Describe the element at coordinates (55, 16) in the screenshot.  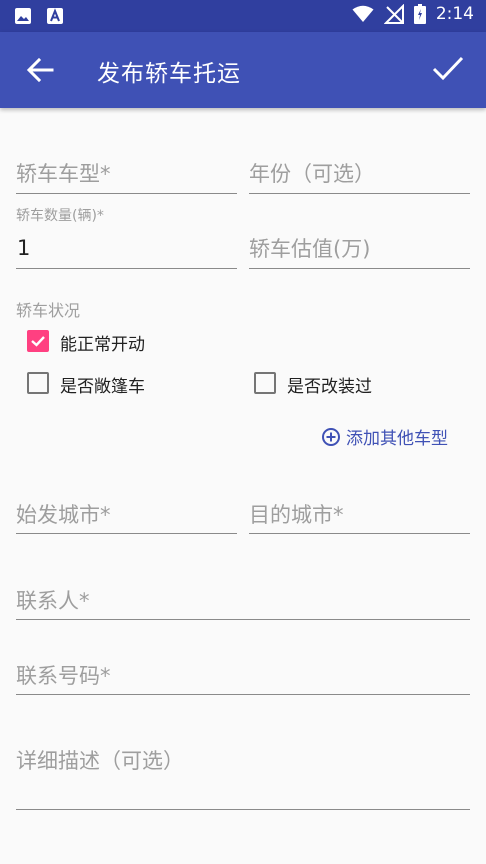
I see `font-icon` at that location.